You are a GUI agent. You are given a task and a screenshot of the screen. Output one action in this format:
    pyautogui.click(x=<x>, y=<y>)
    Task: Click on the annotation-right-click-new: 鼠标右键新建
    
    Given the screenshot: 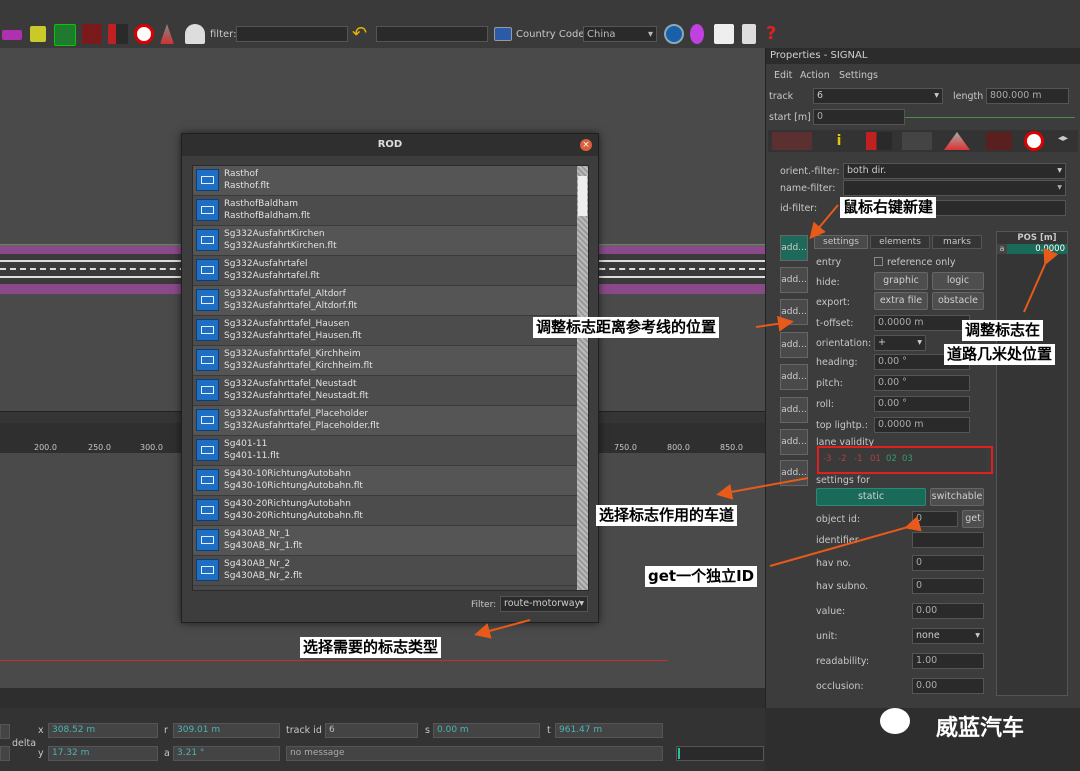 What is the action you would take?
    pyautogui.click(x=888, y=207)
    